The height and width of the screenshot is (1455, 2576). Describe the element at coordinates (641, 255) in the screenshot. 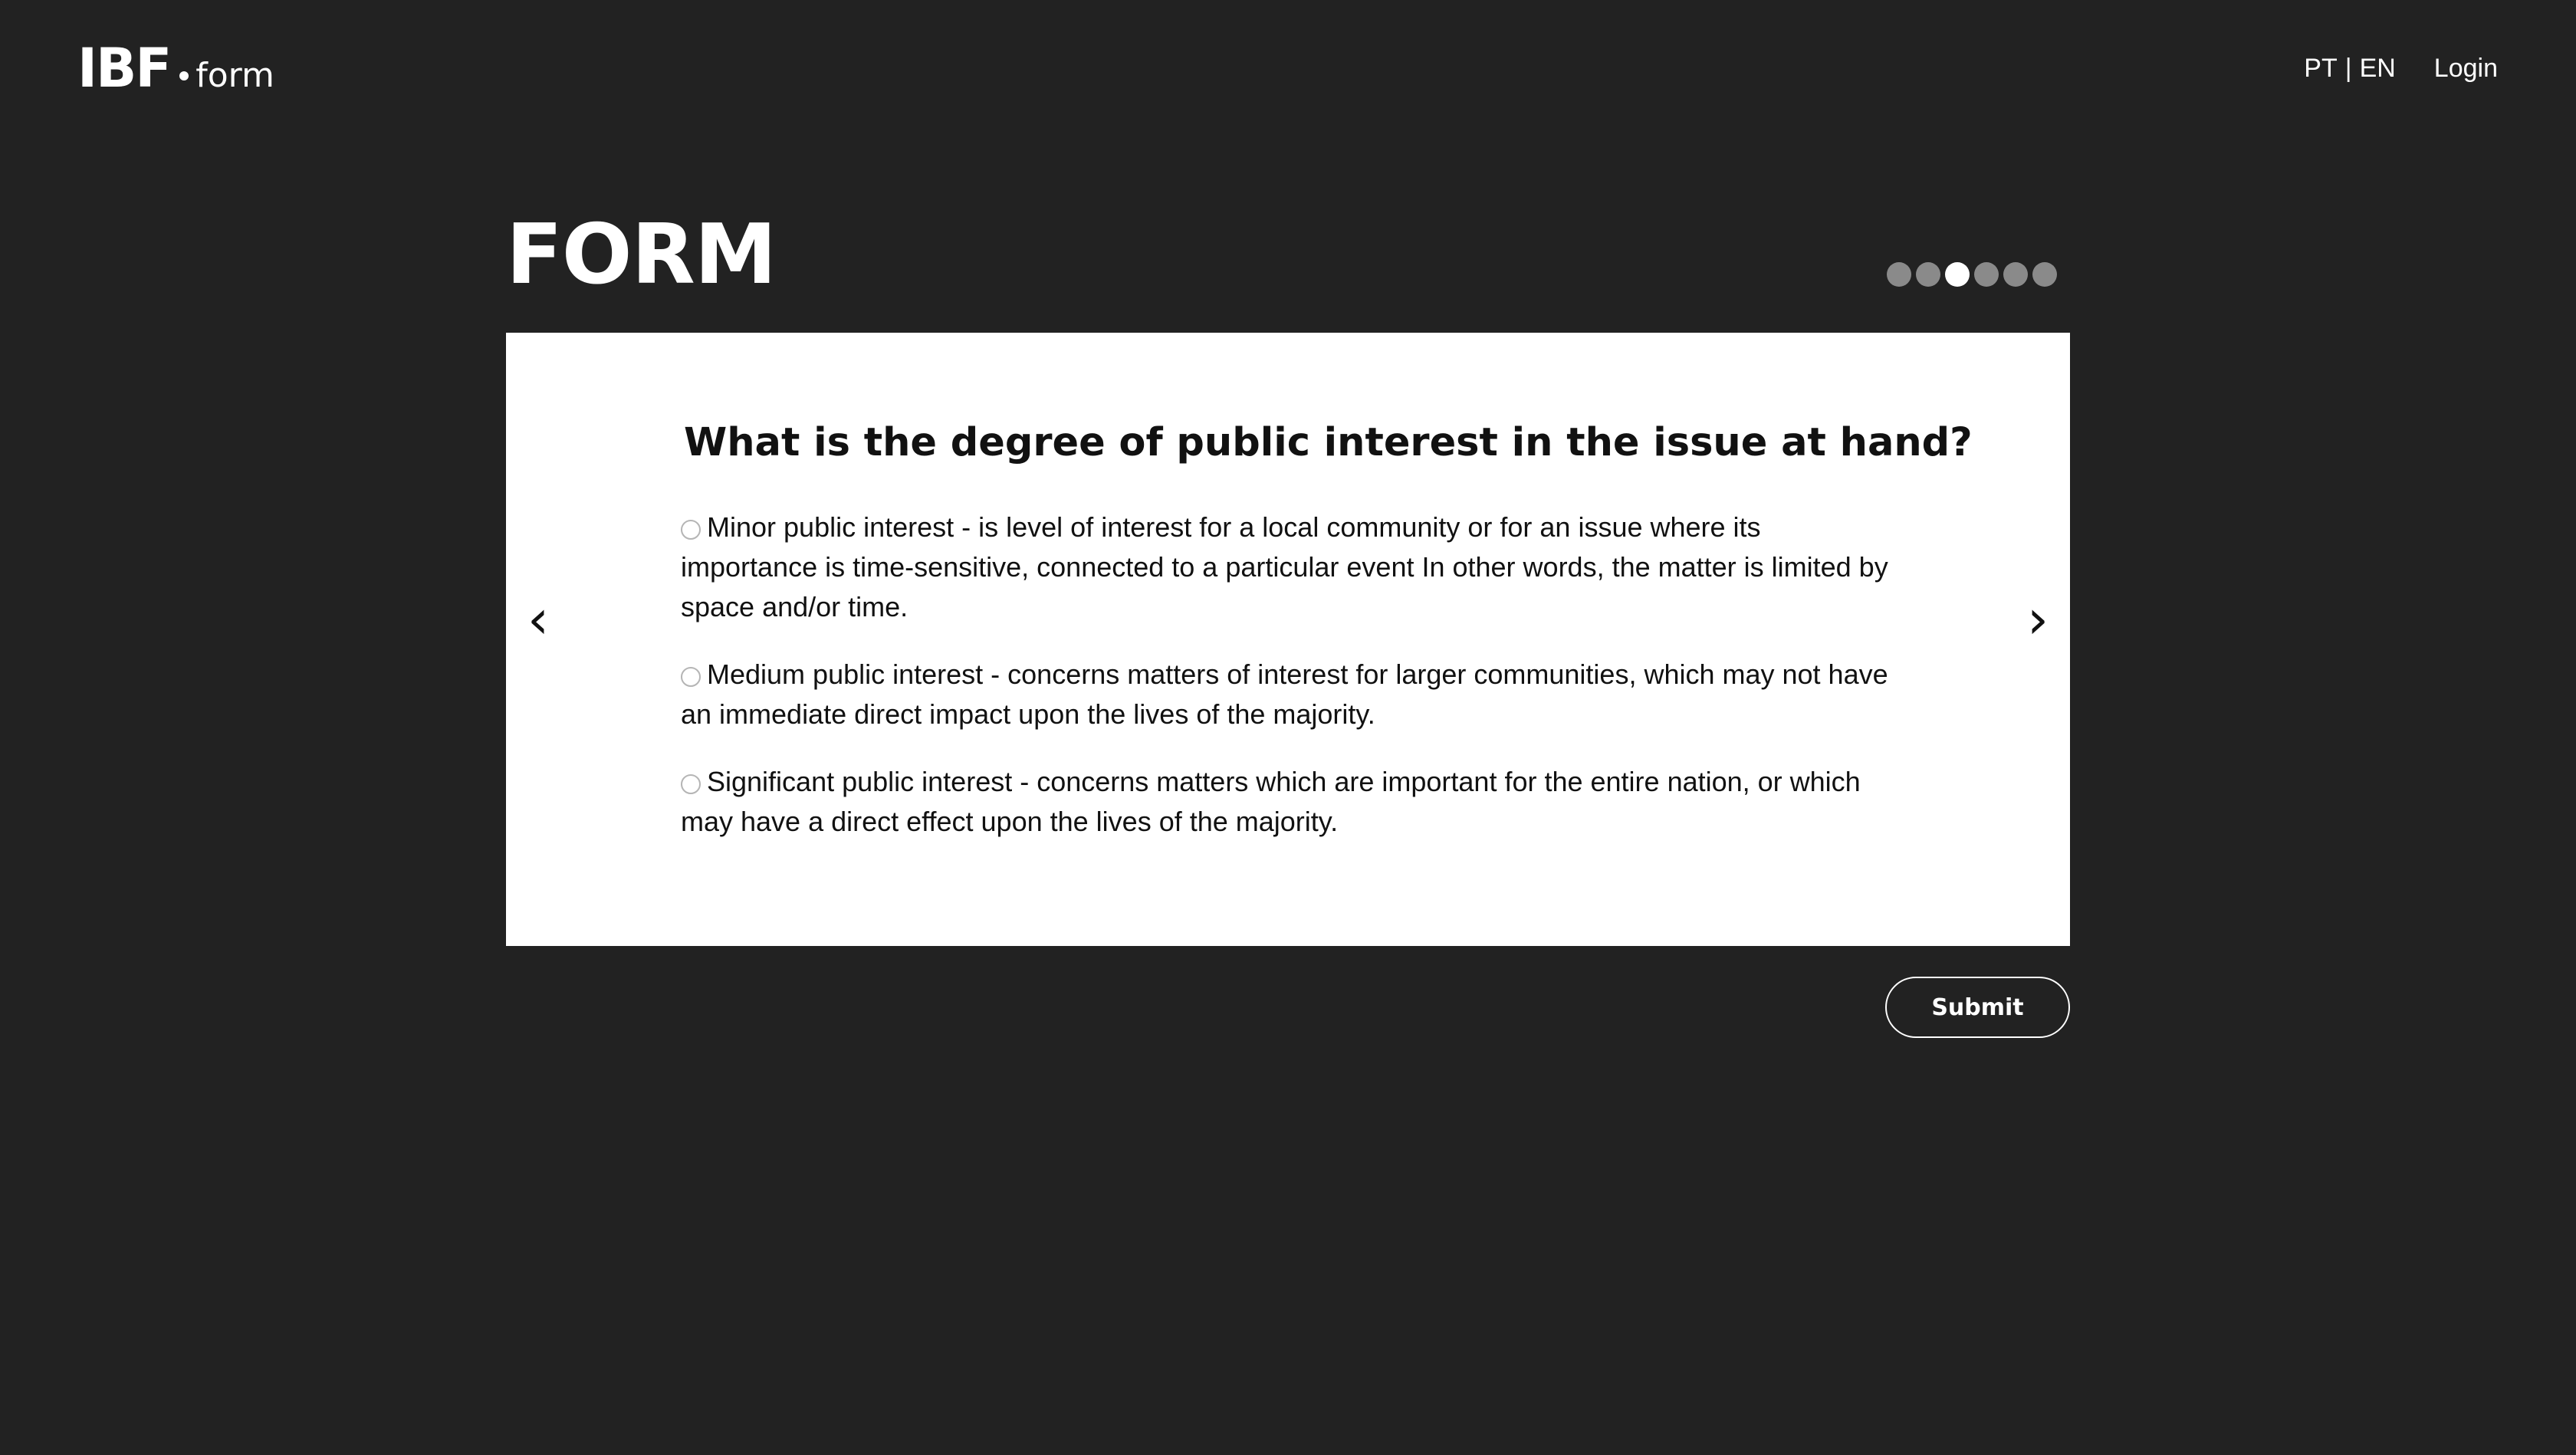

I see `page-title: FORM` at that location.